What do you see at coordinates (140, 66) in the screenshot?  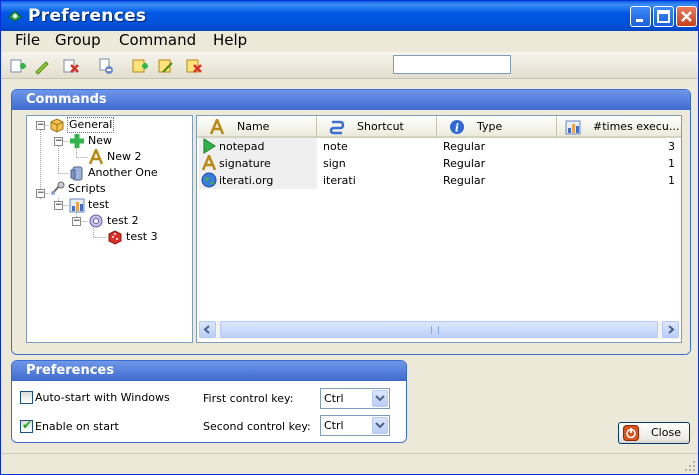 I see `add-command-icon` at bounding box center [140, 66].